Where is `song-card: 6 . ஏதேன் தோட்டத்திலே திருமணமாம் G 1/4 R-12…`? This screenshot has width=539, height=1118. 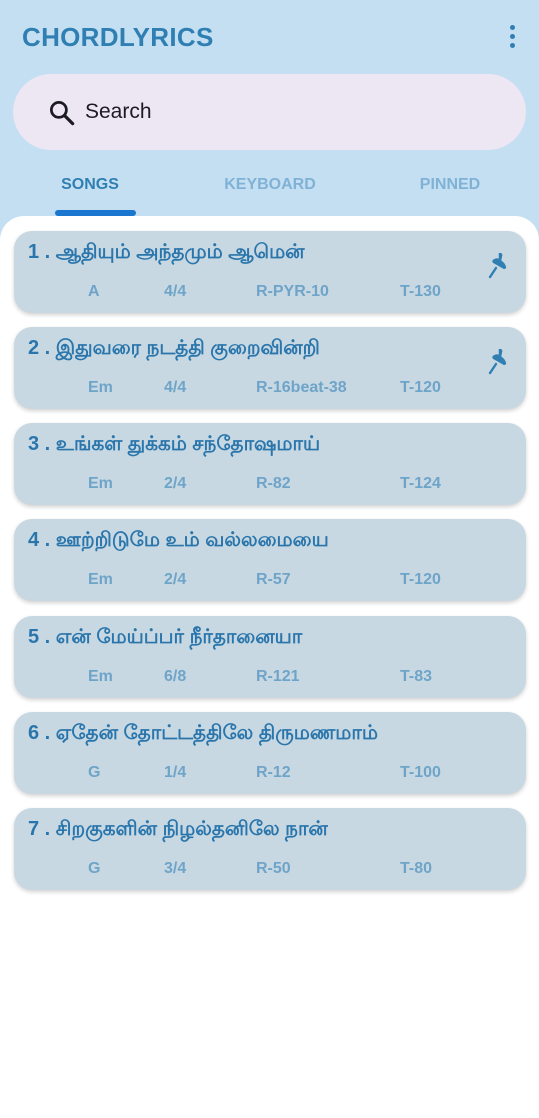
song-card: 6 . ஏதேன் தோட்டத்திலே திருமணமாம் G 1/4 R-12… is located at coordinates (270, 753).